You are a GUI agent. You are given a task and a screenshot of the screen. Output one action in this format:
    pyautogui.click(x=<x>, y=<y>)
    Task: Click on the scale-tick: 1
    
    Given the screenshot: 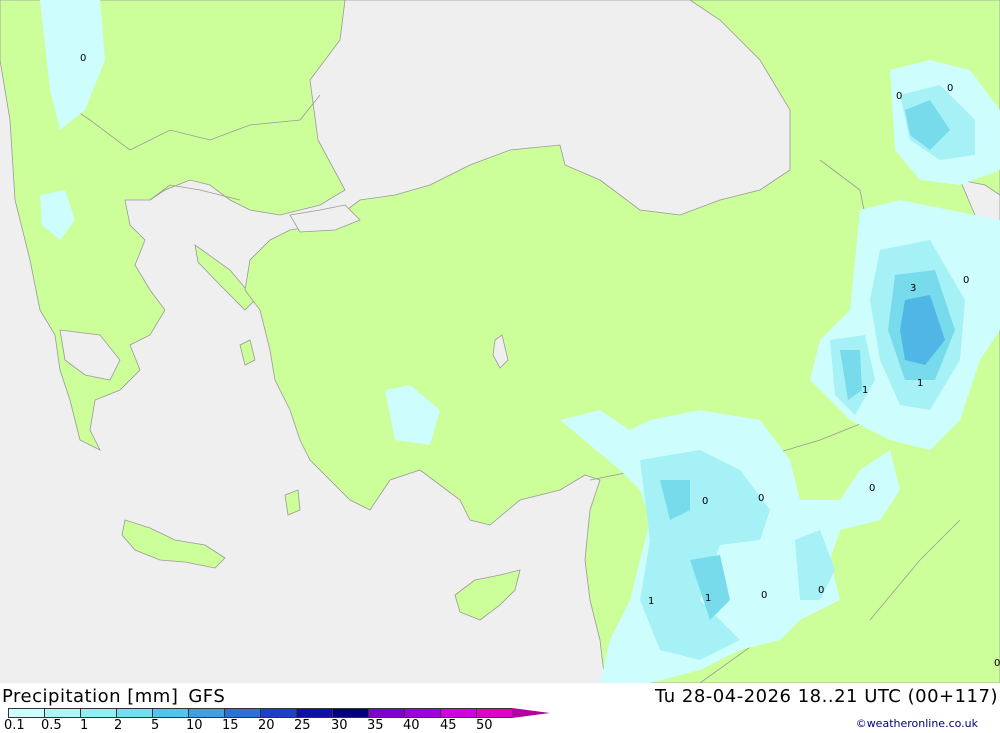 What is the action you would take?
    pyautogui.click(x=84, y=725)
    